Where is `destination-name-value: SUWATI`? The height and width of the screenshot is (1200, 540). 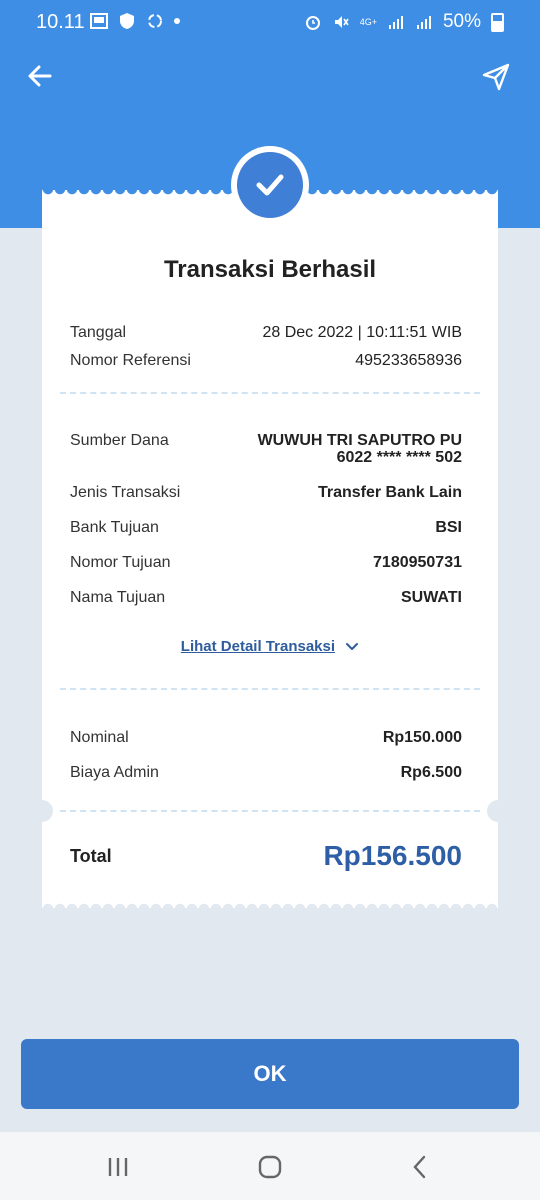
destination-name-value: SUWATI is located at coordinates (431, 597).